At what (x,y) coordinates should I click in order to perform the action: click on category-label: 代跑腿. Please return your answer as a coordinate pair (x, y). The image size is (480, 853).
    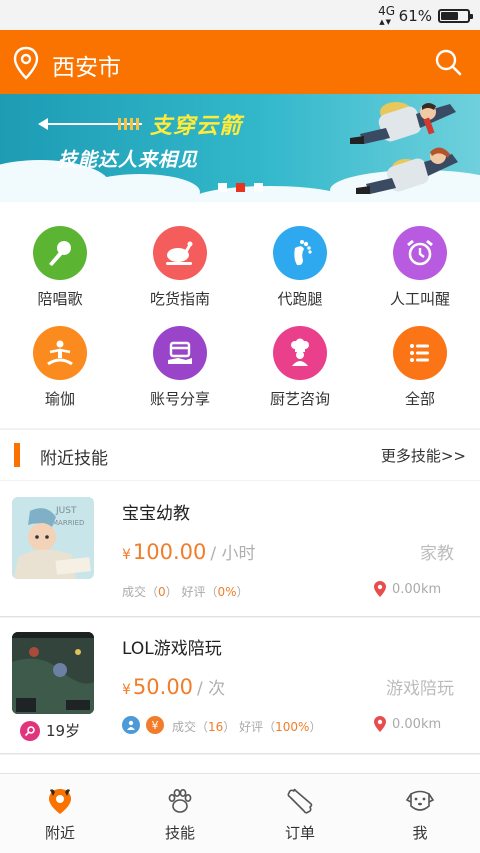
    Looking at the image, I should click on (300, 299).